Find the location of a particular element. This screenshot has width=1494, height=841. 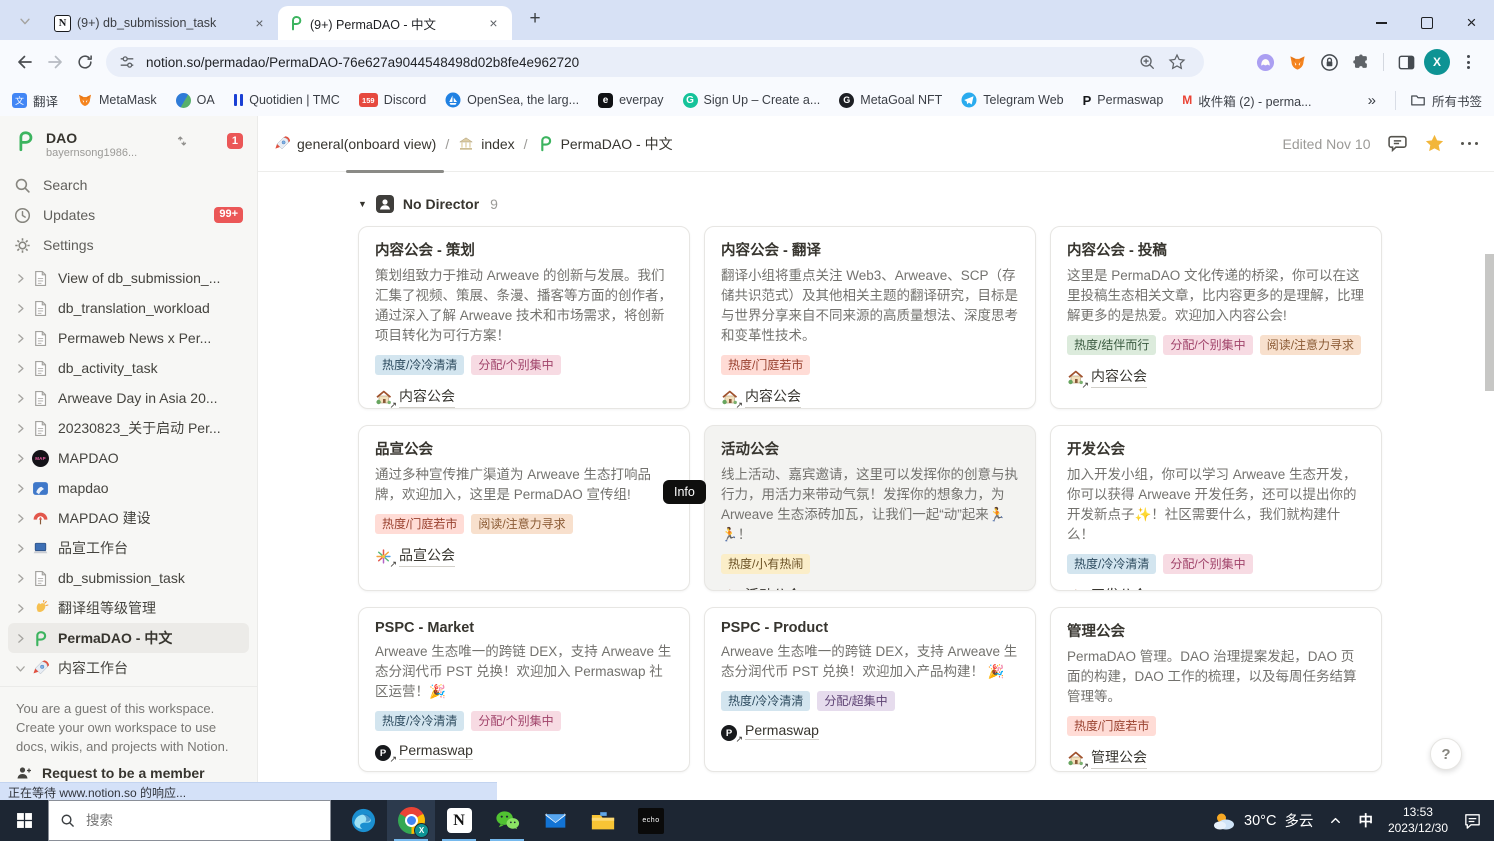

action-center-icon is located at coordinates (1472, 820).